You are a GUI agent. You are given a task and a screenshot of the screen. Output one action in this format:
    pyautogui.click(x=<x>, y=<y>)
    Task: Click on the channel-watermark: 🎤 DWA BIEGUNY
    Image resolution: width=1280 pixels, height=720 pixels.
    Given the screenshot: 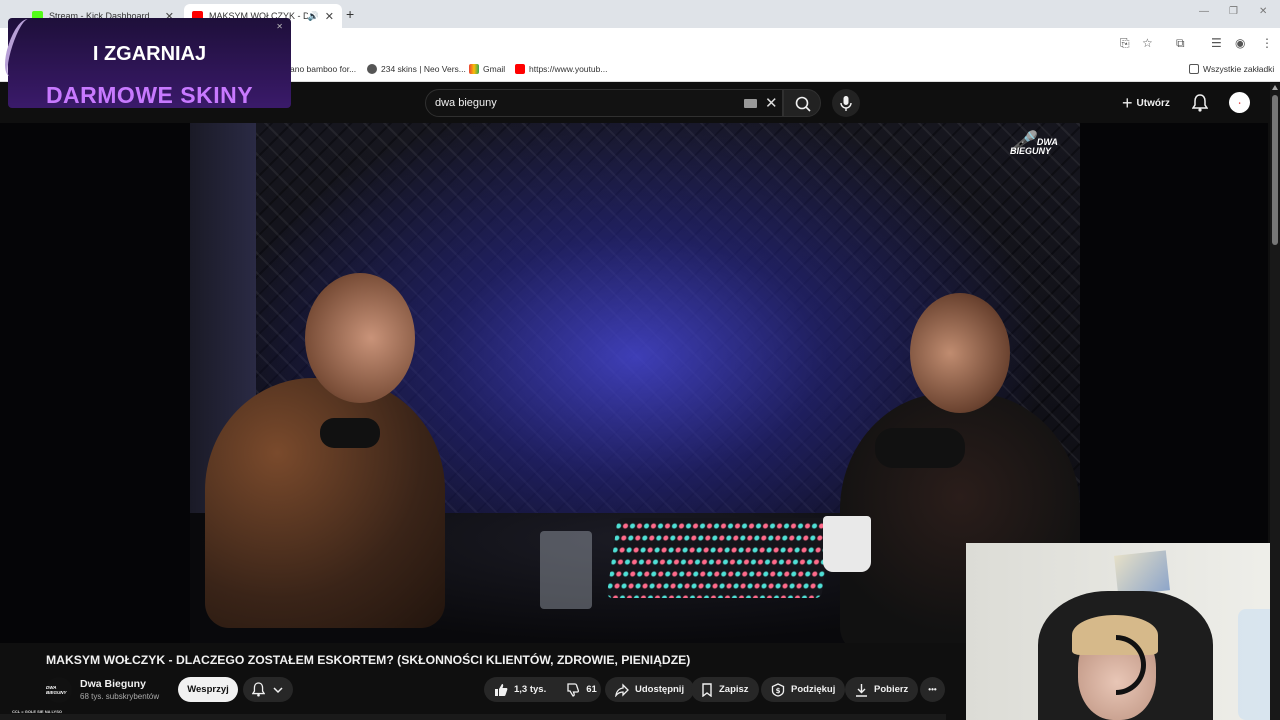 What is the action you would take?
    pyautogui.click(x=1034, y=144)
    